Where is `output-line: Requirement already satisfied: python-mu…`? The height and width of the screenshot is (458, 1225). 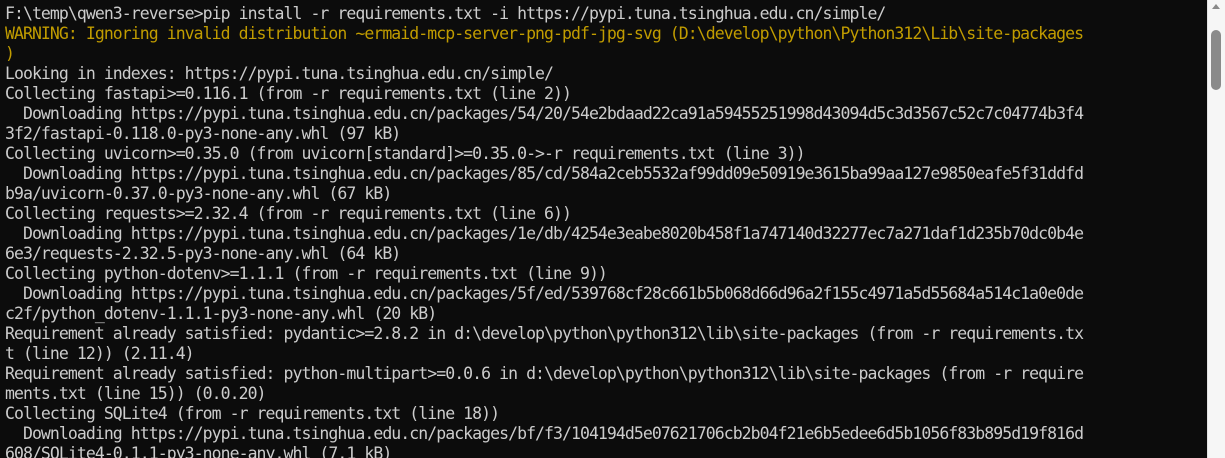 output-line: Requirement already satisfied: python-mu… is located at coordinates (544, 373).